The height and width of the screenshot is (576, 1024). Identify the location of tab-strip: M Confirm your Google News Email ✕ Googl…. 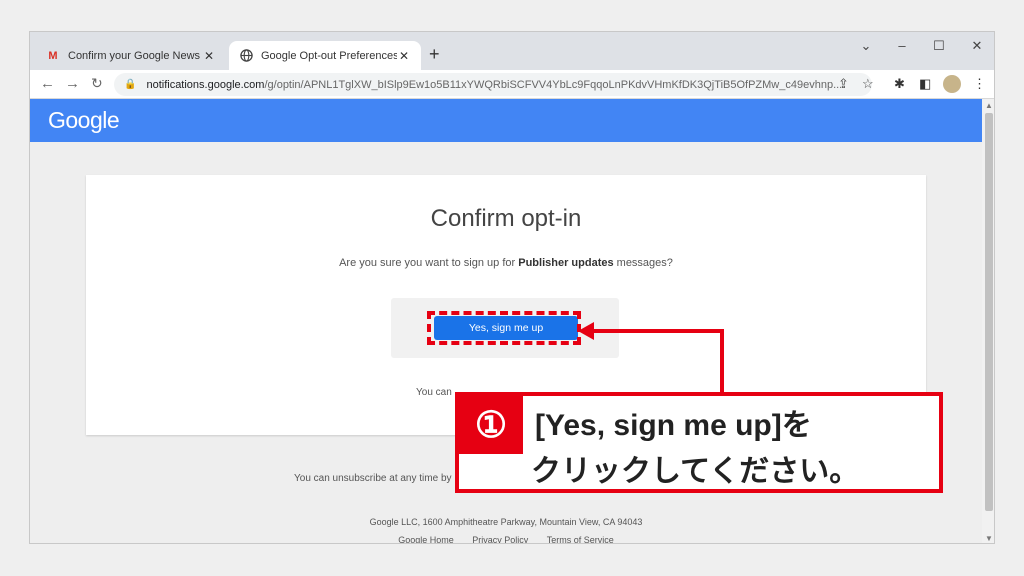
(512, 51).